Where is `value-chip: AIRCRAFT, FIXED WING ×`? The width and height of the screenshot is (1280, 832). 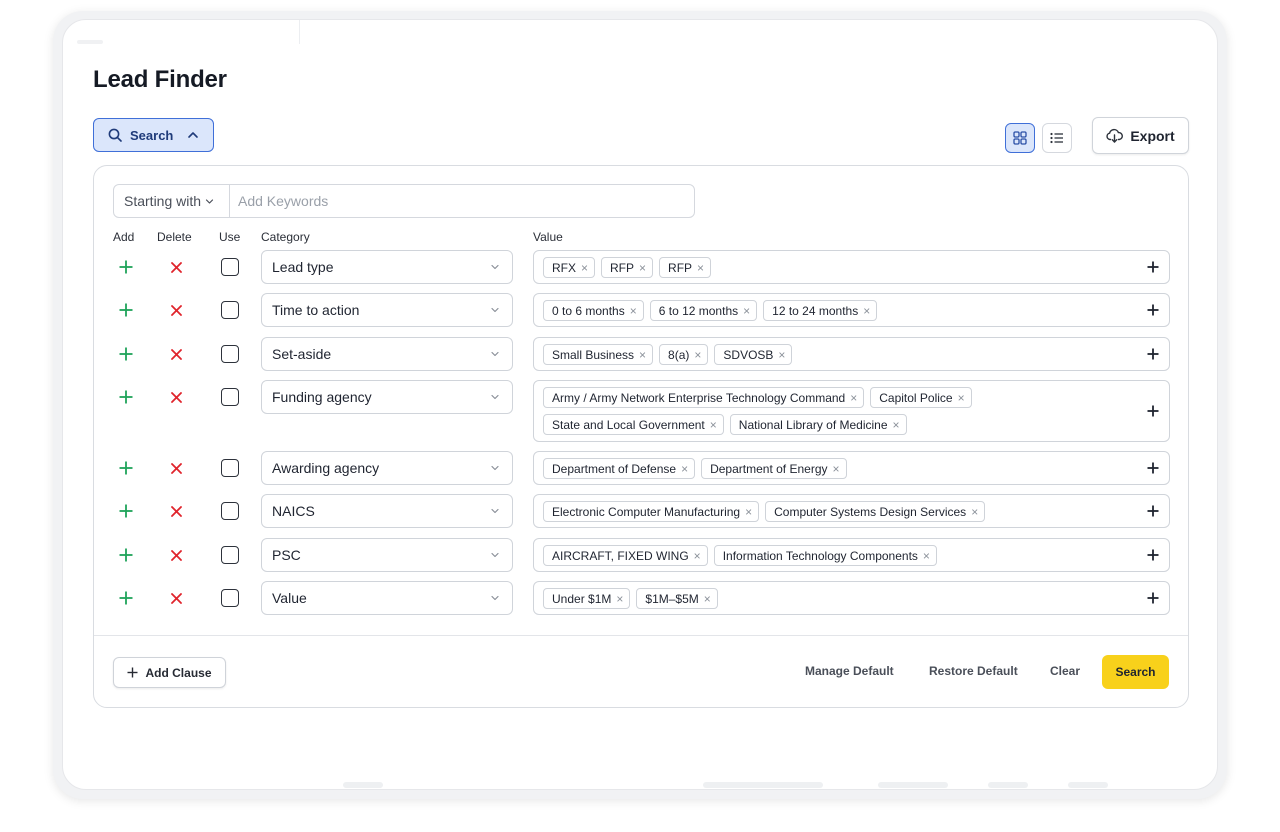 value-chip: AIRCRAFT, FIXED WING × is located at coordinates (625, 555).